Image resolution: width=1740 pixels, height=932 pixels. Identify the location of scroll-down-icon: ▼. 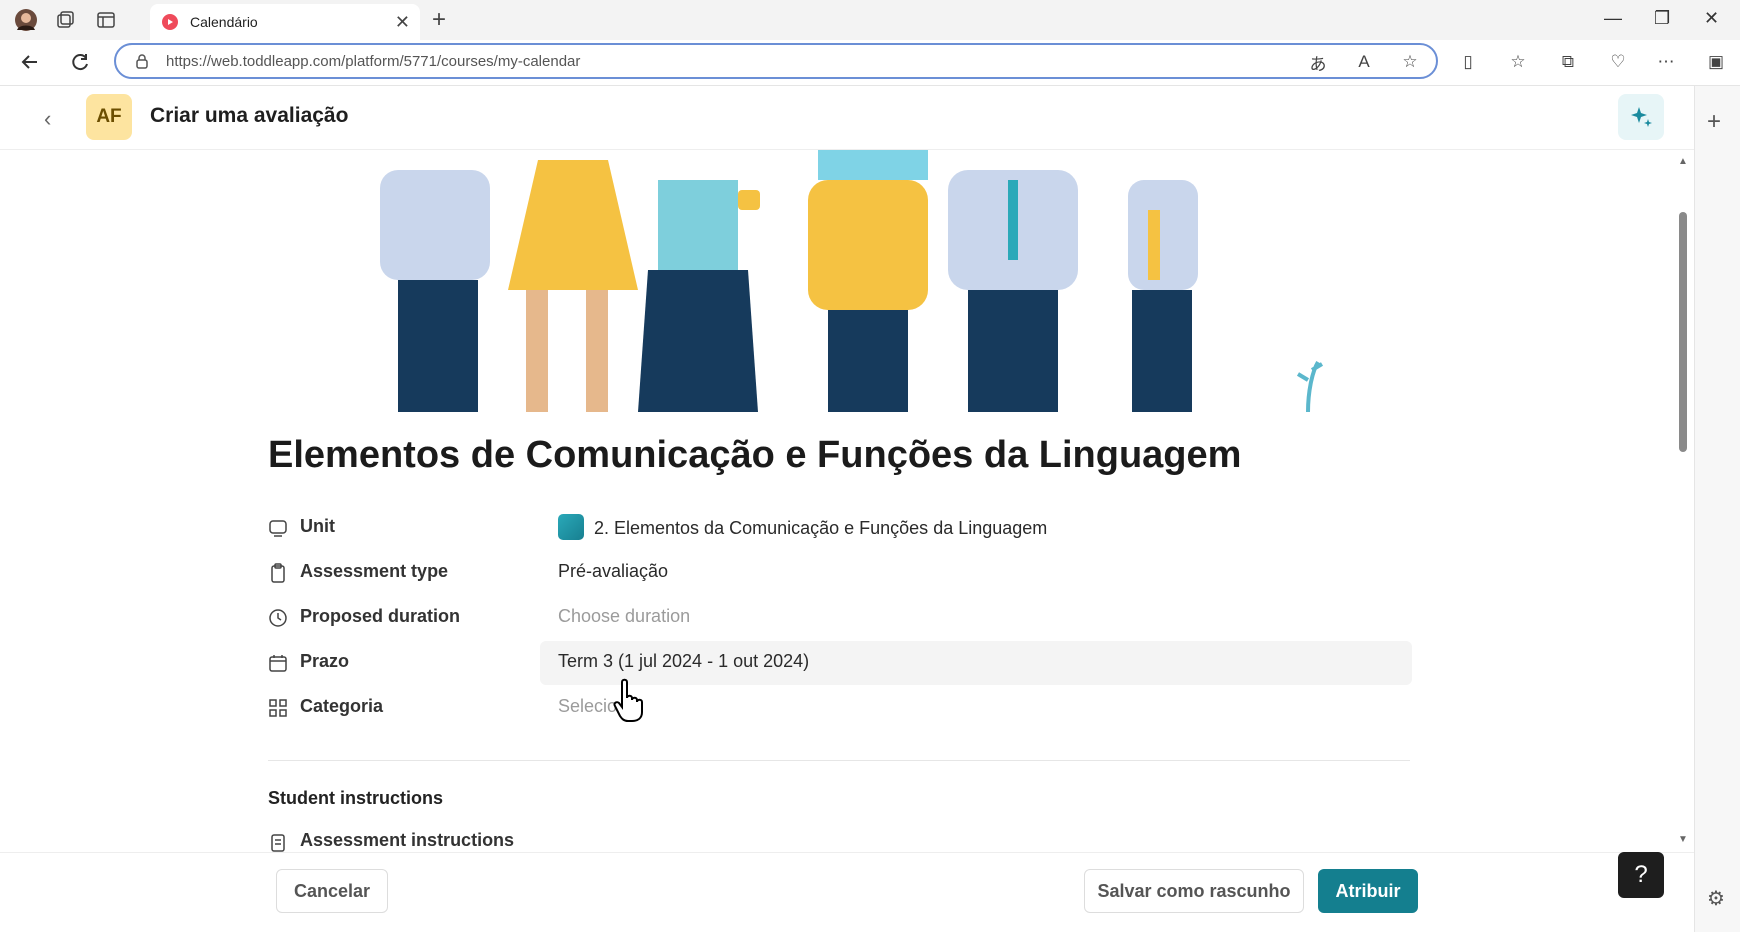
(1683, 839).